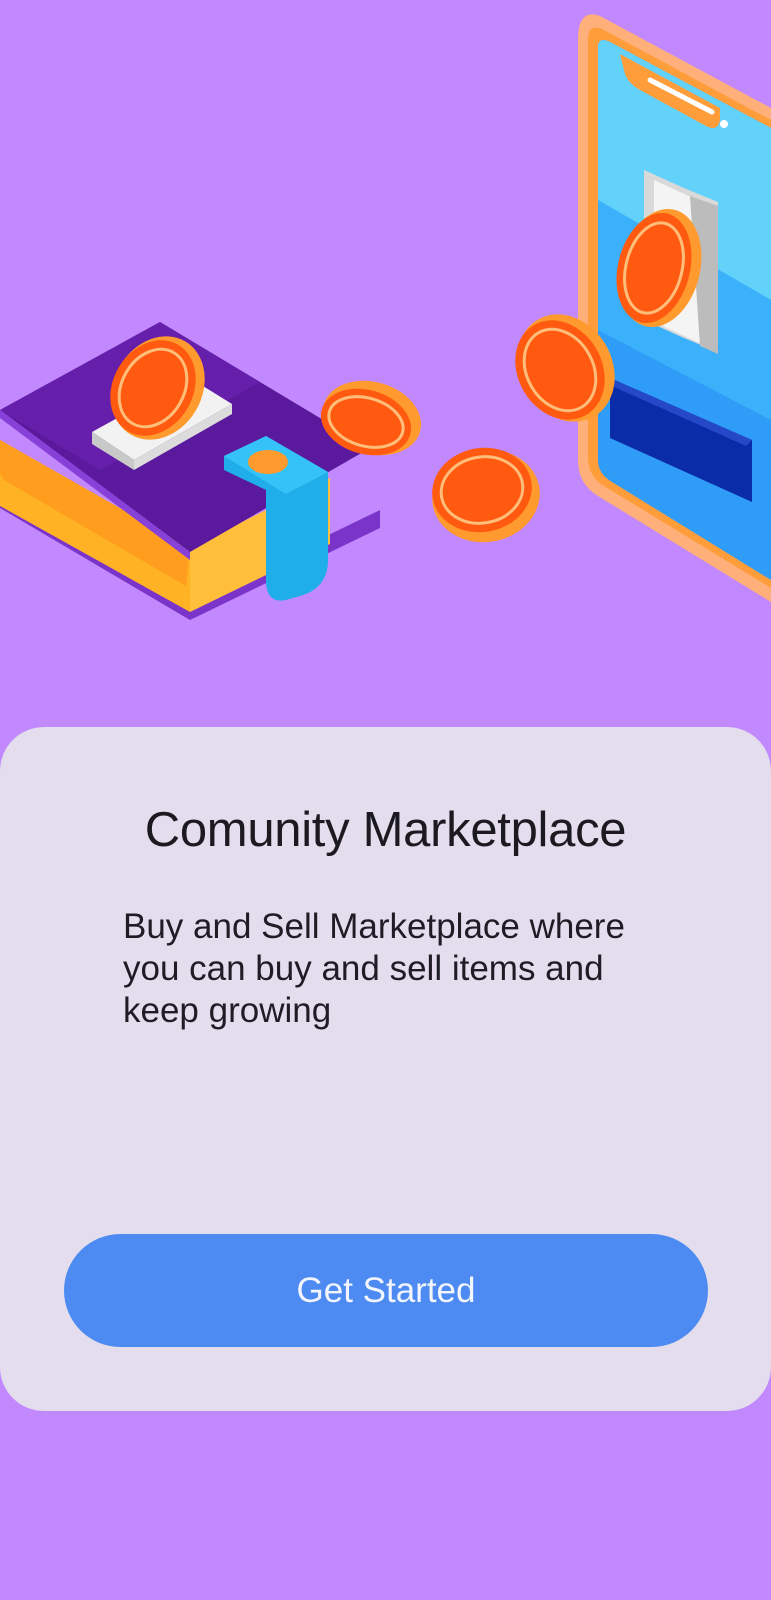  What do you see at coordinates (385, 830) in the screenshot?
I see `page-title: Comunity Marketplace` at bounding box center [385, 830].